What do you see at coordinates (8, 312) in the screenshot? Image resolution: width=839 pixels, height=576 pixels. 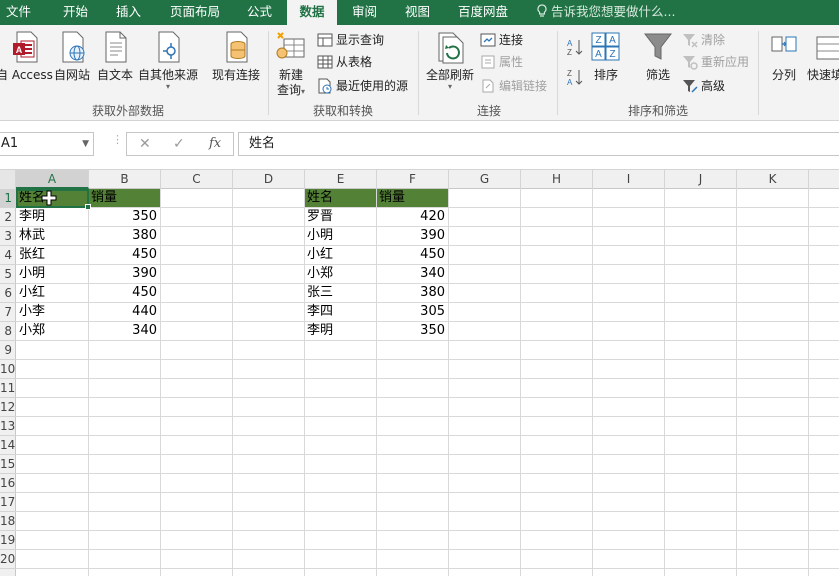 I see `row-header: 7` at bounding box center [8, 312].